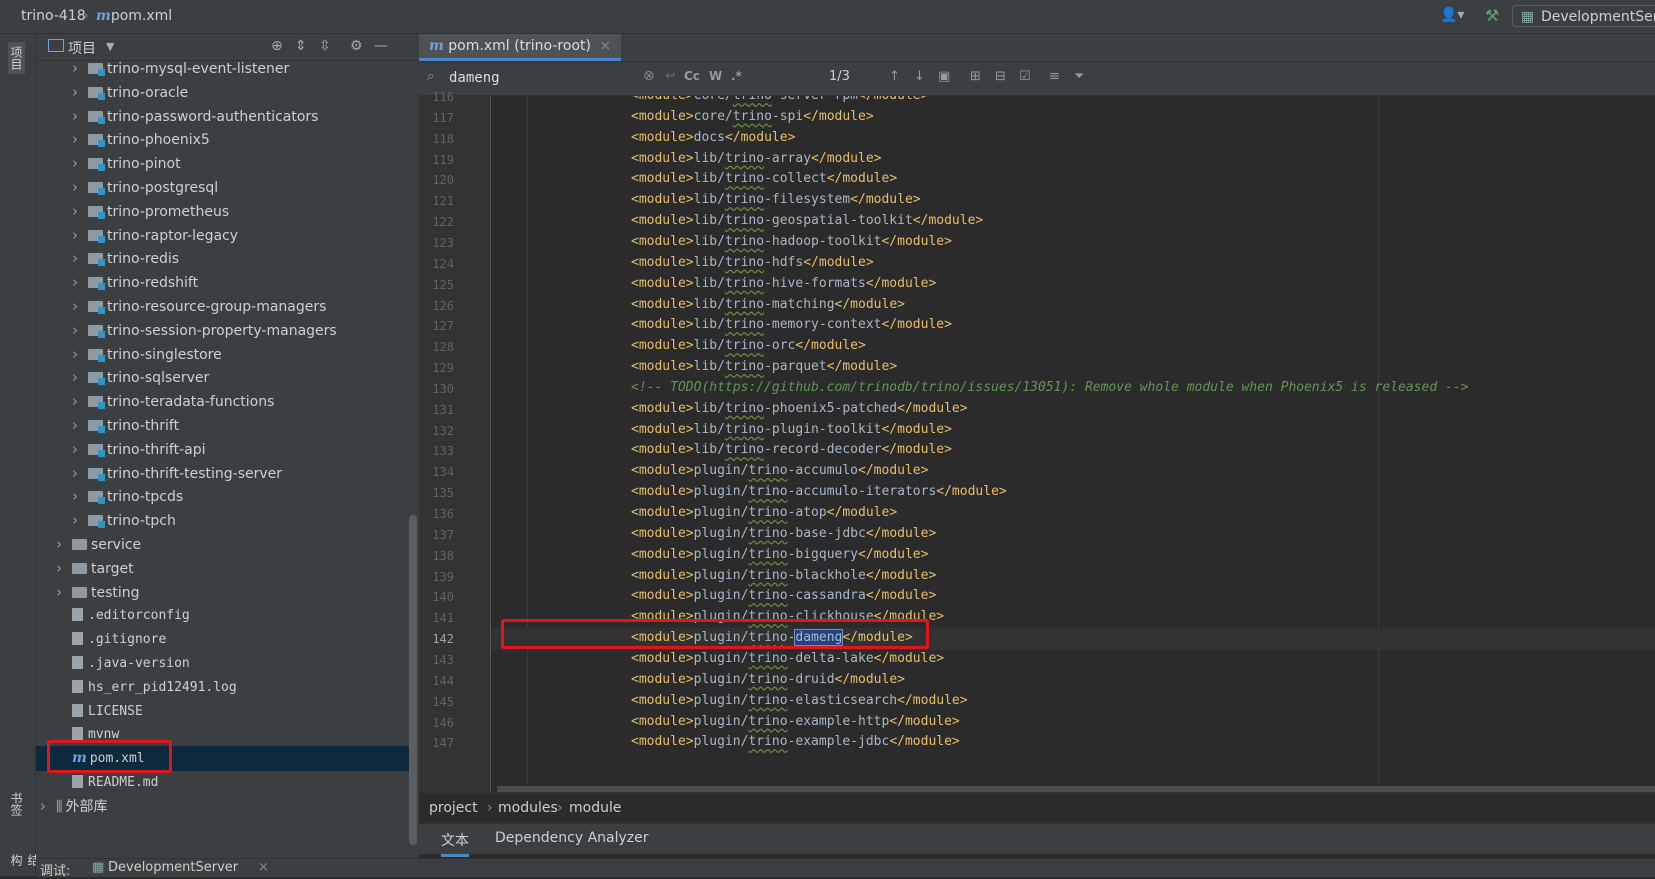  Describe the element at coordinates (455, 843) in the screenshot. I see `tab-text: 文本` at that location.